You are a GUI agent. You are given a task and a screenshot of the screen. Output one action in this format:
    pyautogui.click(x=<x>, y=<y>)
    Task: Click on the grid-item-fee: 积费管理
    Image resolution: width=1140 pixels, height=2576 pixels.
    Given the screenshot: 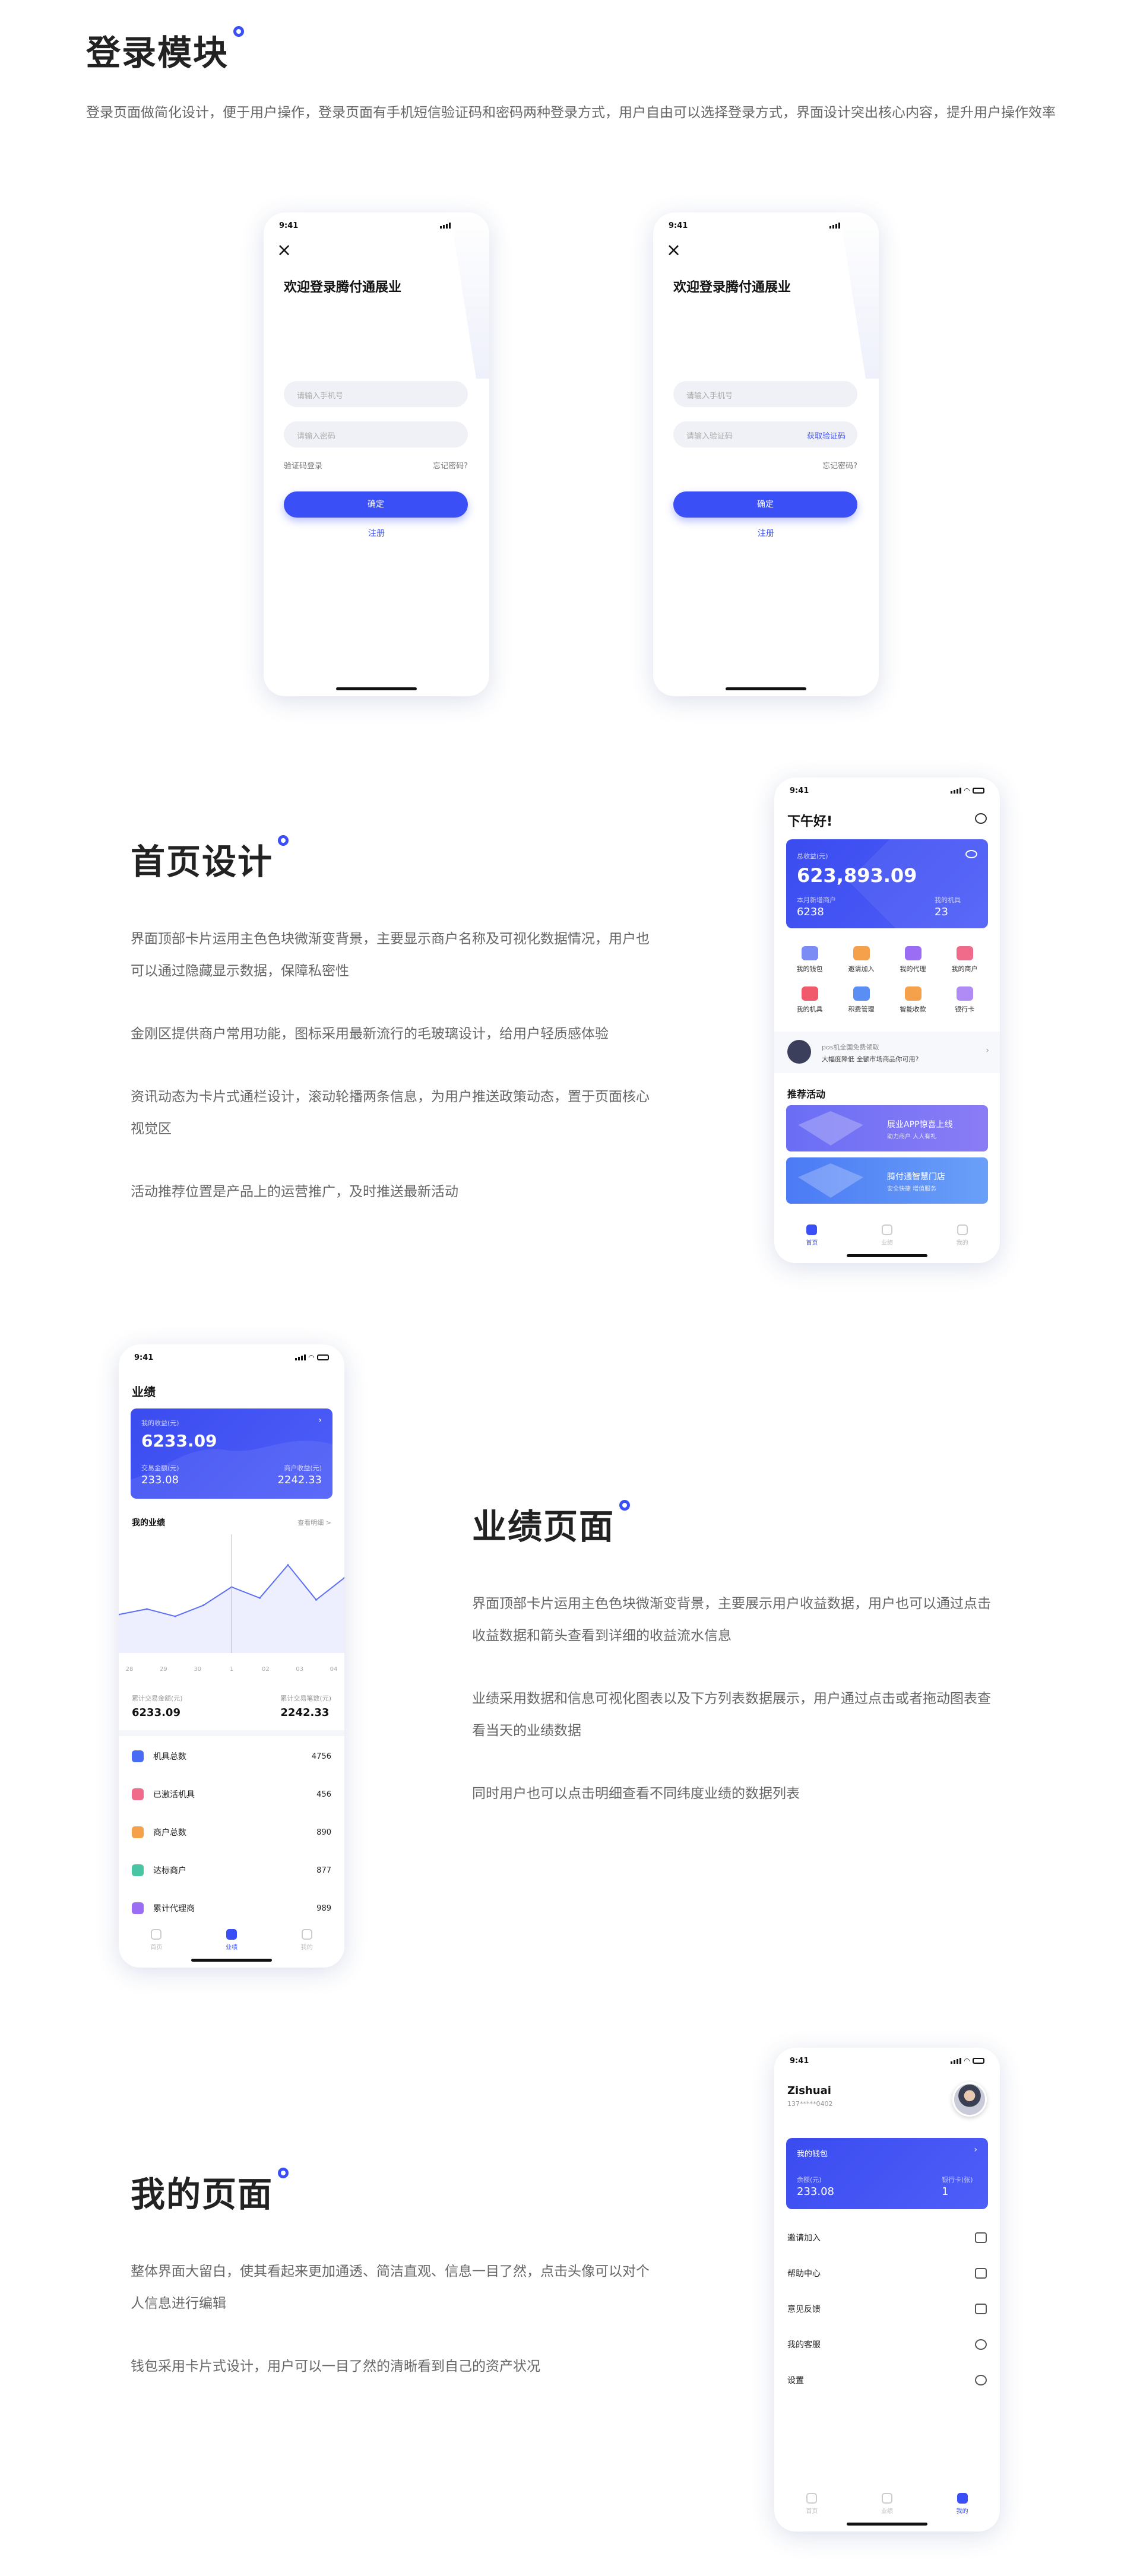 What is the action you would take?
    pyautogui.click(x=861, y=1000)
    